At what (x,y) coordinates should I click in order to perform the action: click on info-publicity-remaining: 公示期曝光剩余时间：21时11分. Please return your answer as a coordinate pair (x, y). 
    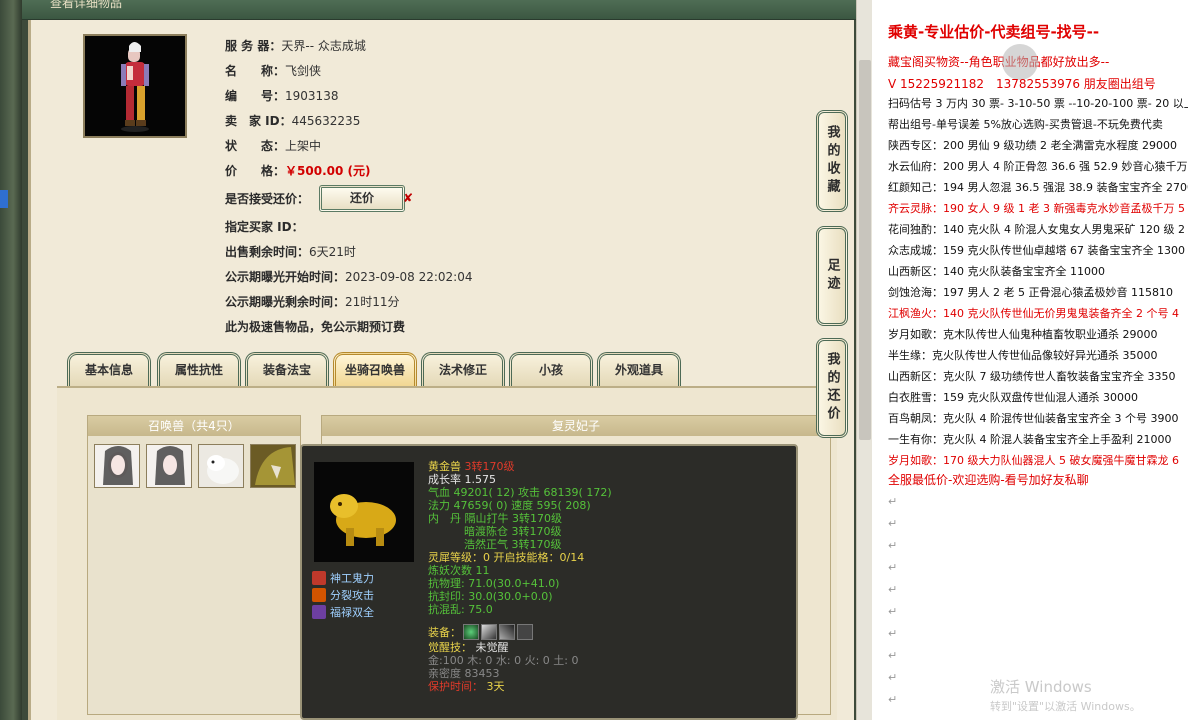
    Looking at the image, I should click on (312, 302).